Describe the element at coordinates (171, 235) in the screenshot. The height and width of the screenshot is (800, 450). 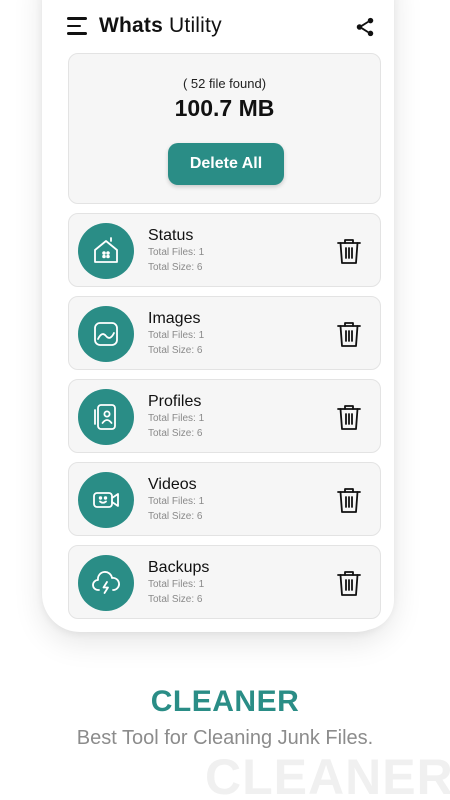
I see `item-name: Status` at that location.